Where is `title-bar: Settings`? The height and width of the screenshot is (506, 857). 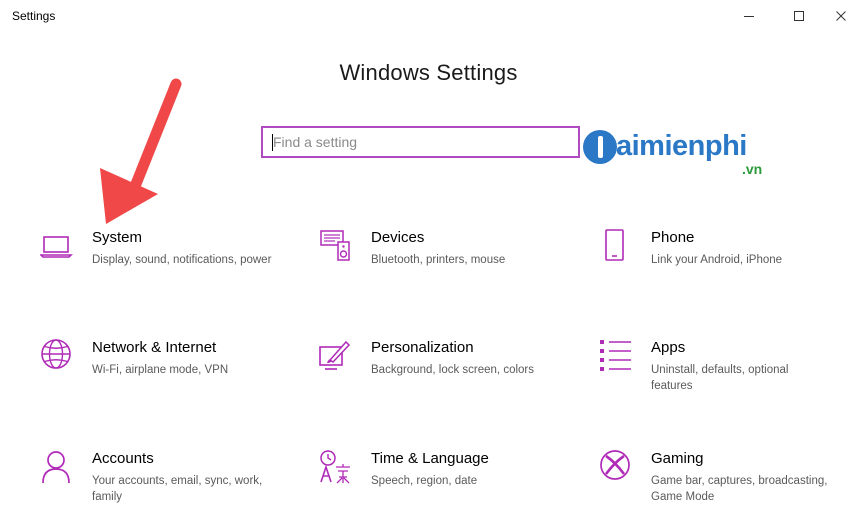
title-bar: Settings is located at coordinates (428, 16).